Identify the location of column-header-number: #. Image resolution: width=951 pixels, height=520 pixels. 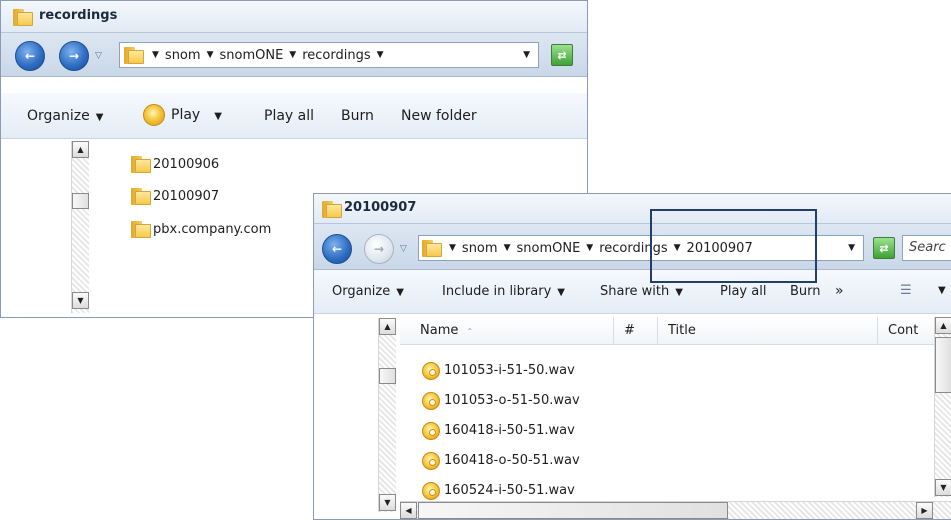
(636, 331).